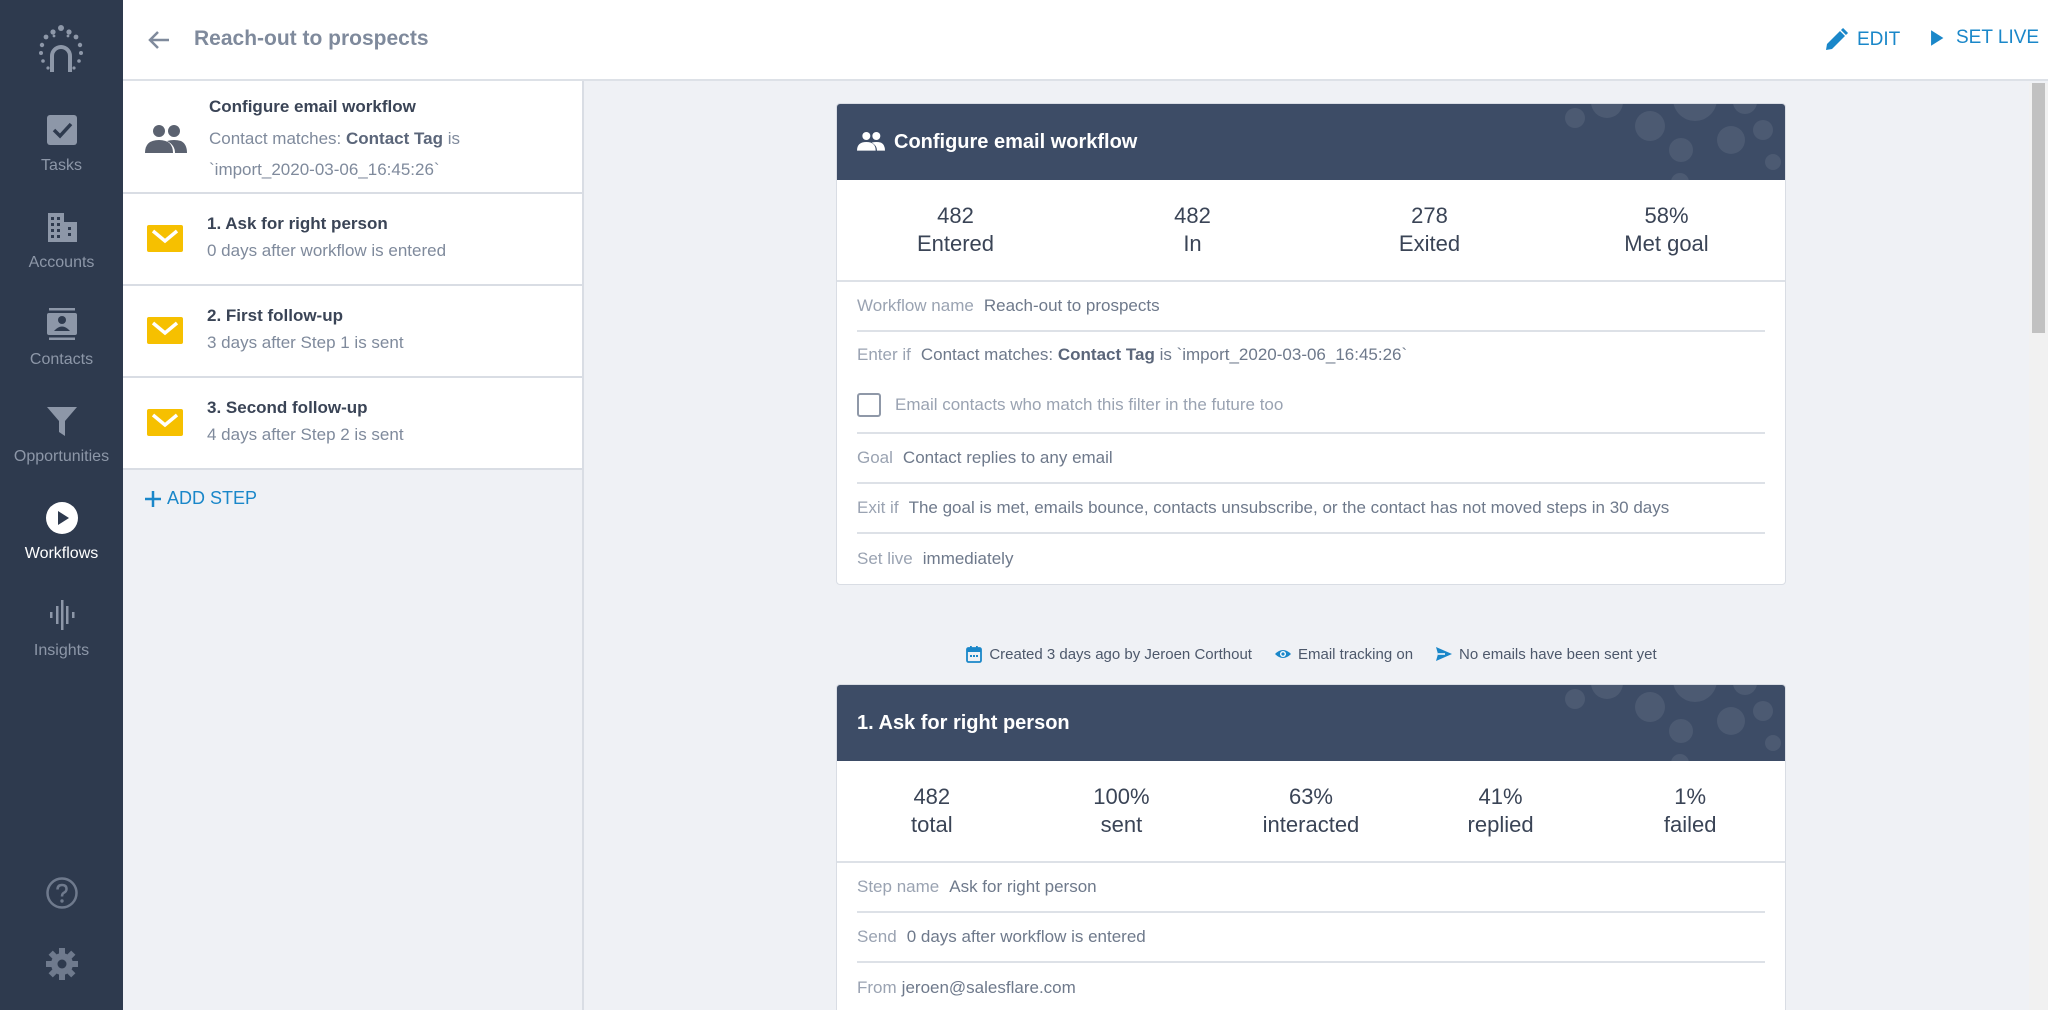 The image size is (2048, 1010). What do you see at coordinates (1121, 796) in the screenshot?
I see `stat-value: 100%` at bounding box center [1121, 796].